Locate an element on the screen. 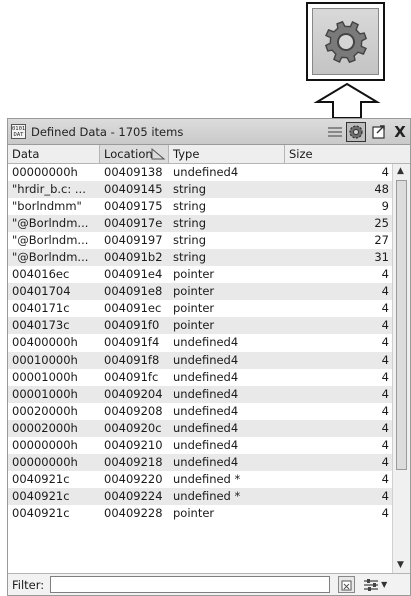 The image size is (411, 596). cell-location: 00409208 is located at coordinates (133, 410).